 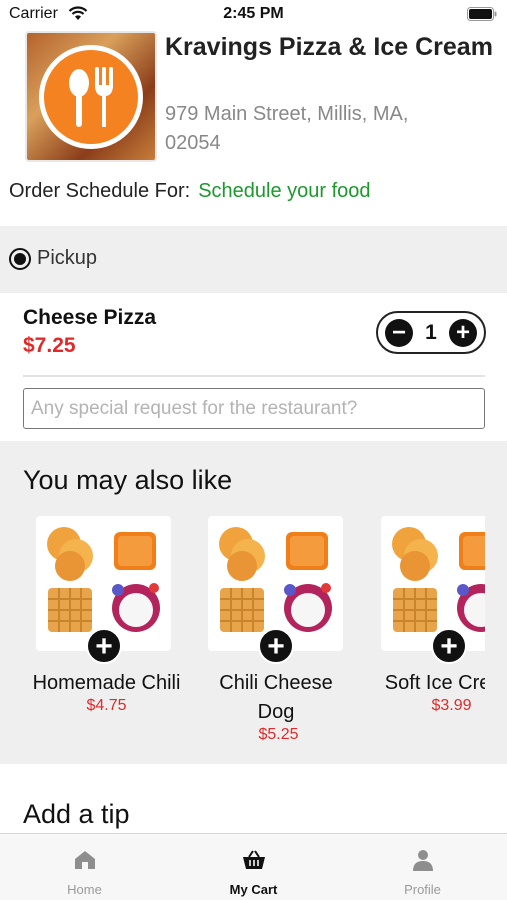 I want to click on divider, so click(x=254, y=376).